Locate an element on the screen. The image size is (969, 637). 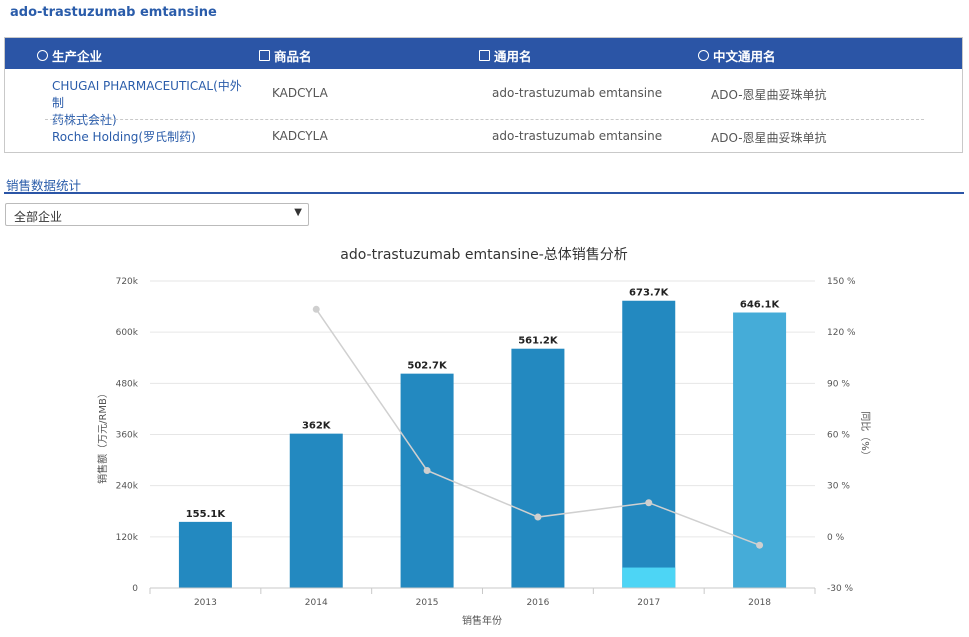
y2-tick-label: 90 % is located at coordinates (838, 384).